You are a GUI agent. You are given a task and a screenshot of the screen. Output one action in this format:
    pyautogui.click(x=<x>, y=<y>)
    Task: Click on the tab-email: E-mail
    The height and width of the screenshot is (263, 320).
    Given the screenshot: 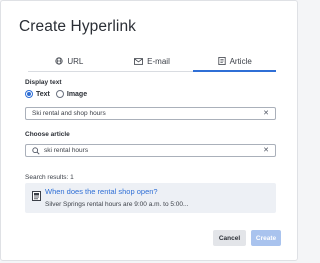 What is the action you would take?
    pyautogui.click(x=152, y=61)
    